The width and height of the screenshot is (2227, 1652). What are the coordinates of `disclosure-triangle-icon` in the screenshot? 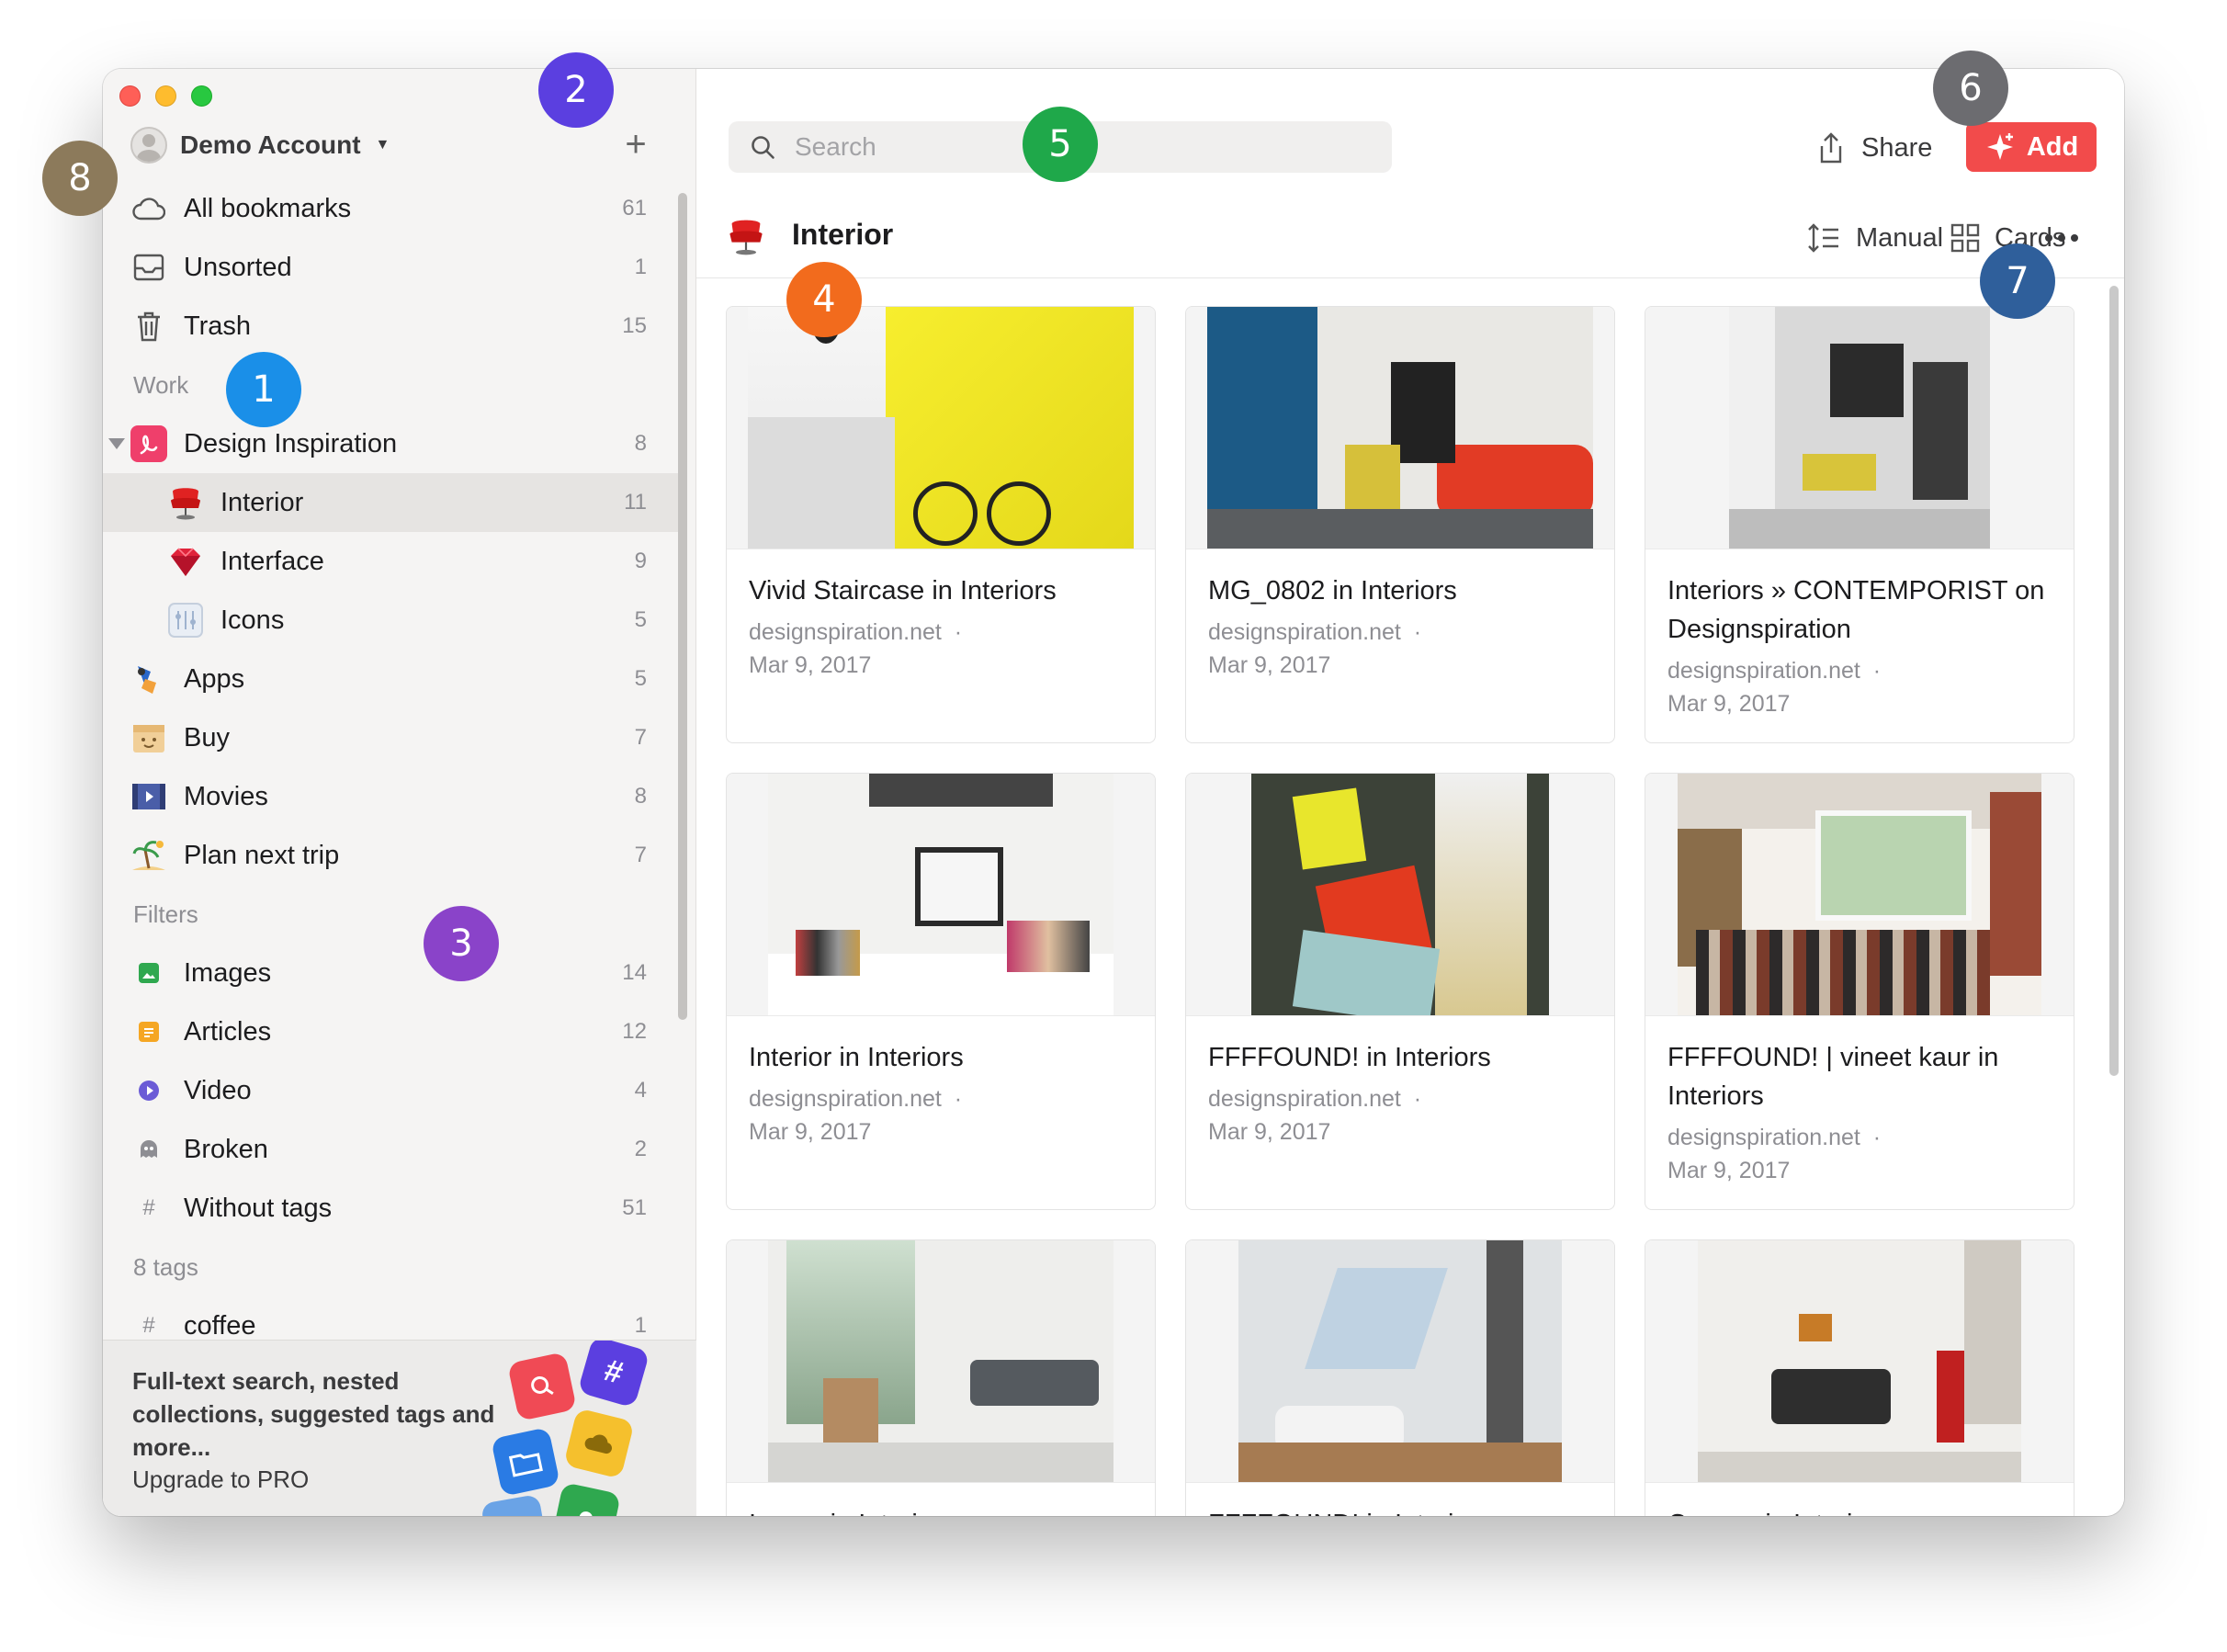 It's located at (116, 443).